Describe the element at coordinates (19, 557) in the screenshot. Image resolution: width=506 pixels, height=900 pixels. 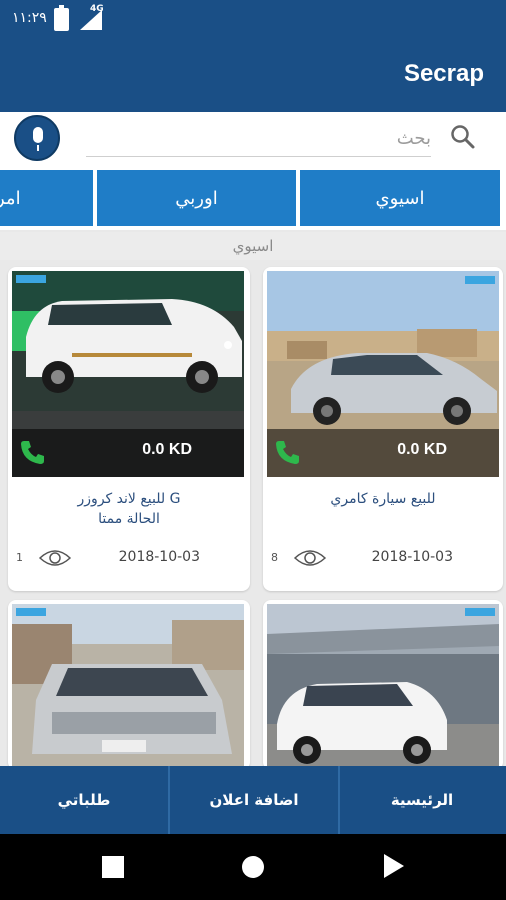
I see `view-count: 1` at that location.